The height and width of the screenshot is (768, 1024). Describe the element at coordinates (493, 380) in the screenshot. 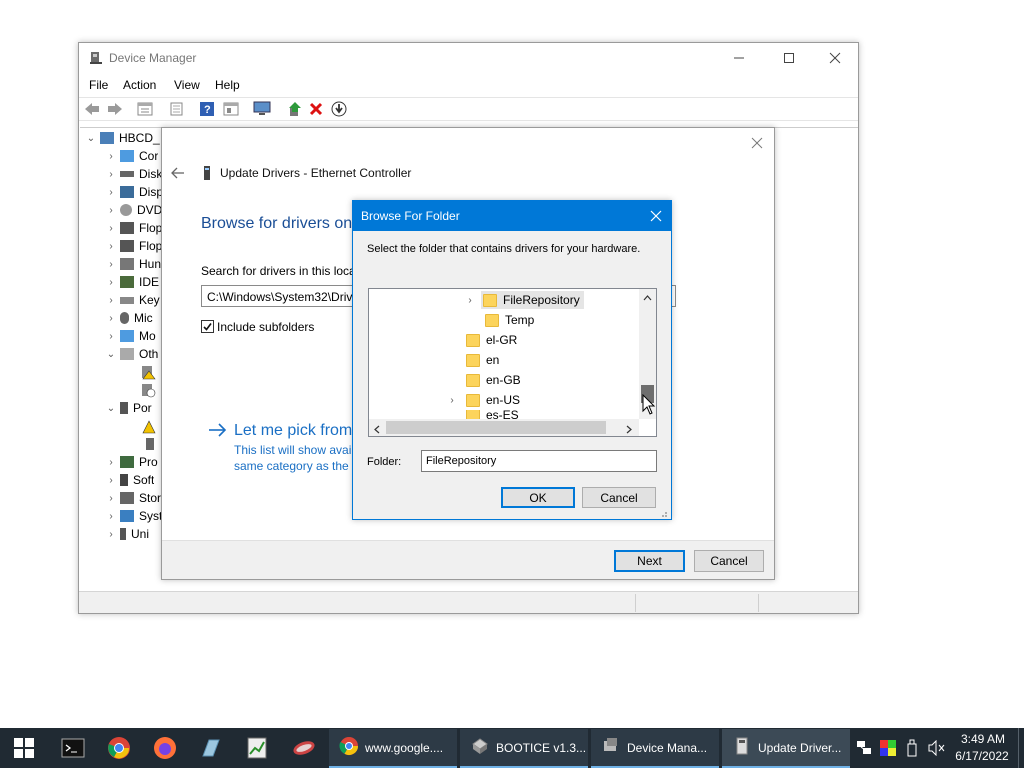

I see `folder-item: en-GB` at that location.